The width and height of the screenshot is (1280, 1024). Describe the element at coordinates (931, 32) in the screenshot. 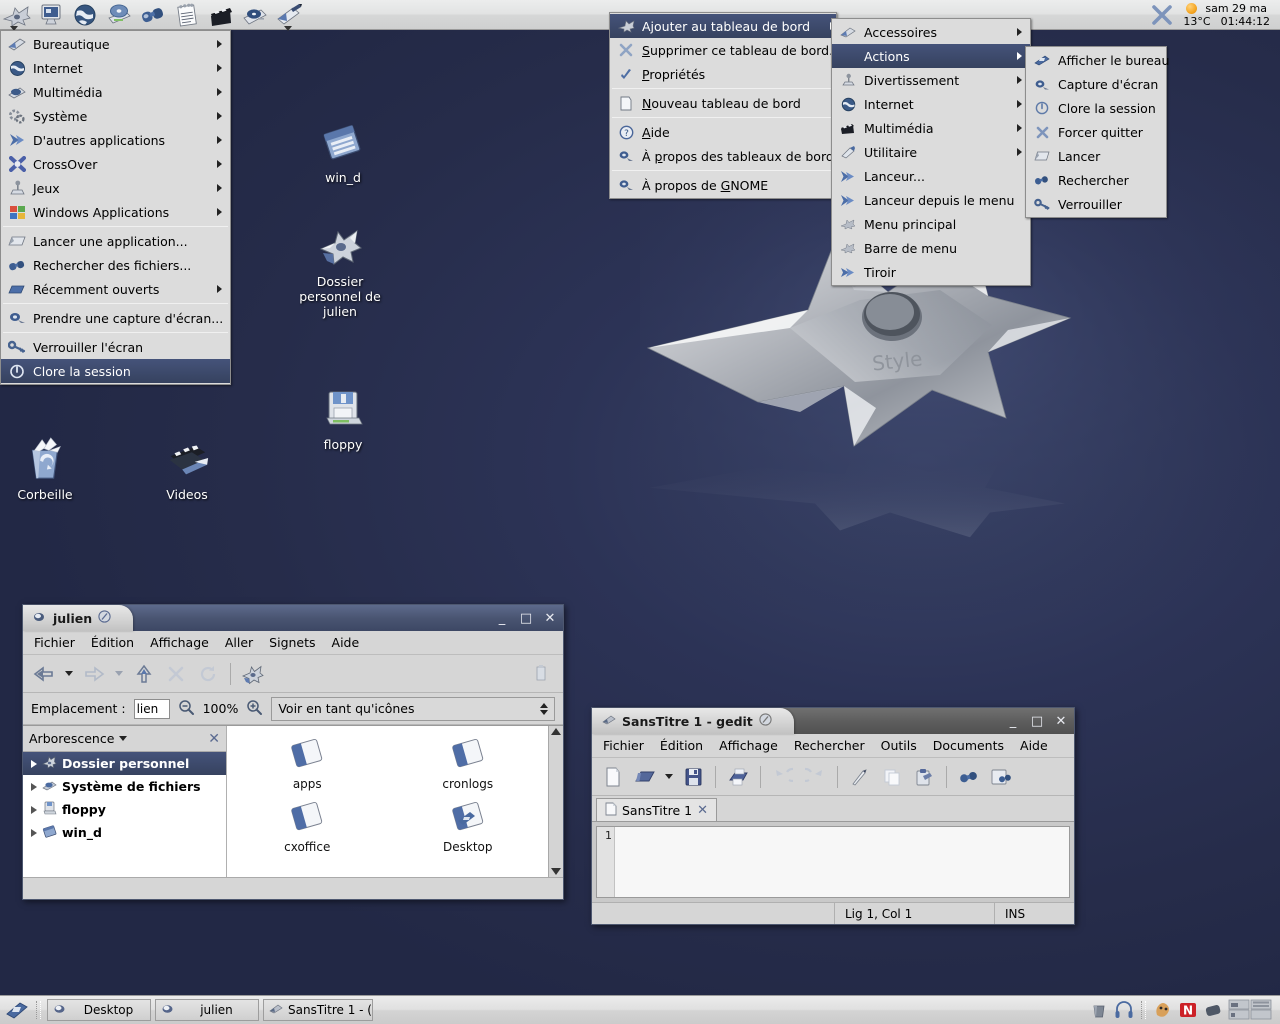

I see `submenu-item-accessoires: Accessoires` at that location.